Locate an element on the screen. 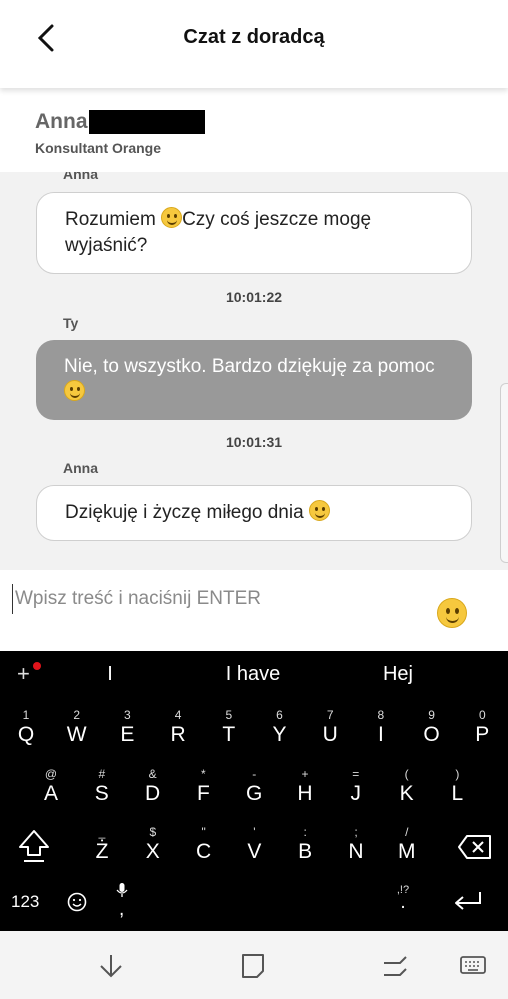 The height and width of the screenshot is (999, 508). key-label: M is located at coordinates (407, 851).